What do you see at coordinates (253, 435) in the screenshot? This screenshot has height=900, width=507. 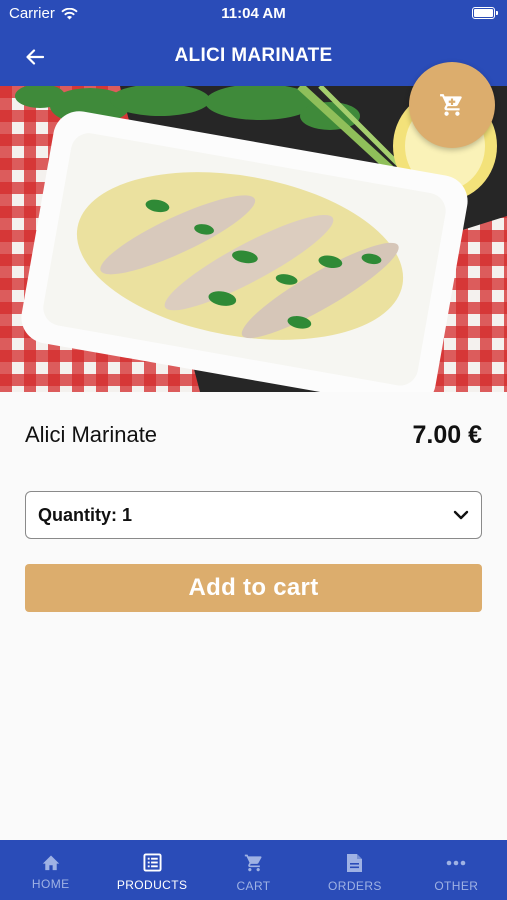 I see `product-info: Alici Marinate 7.00 €` at bounding box center [253, 435].